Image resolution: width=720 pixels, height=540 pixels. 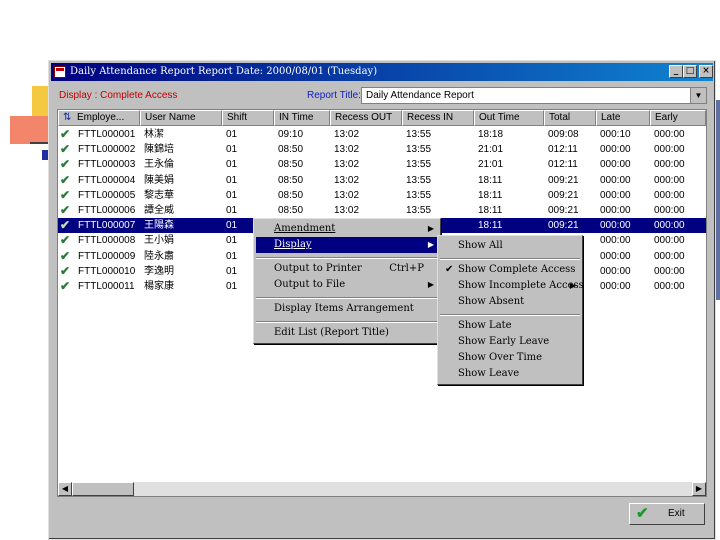 I want to click on menu-item-display: Display ▶, so click(x=347, y=245).